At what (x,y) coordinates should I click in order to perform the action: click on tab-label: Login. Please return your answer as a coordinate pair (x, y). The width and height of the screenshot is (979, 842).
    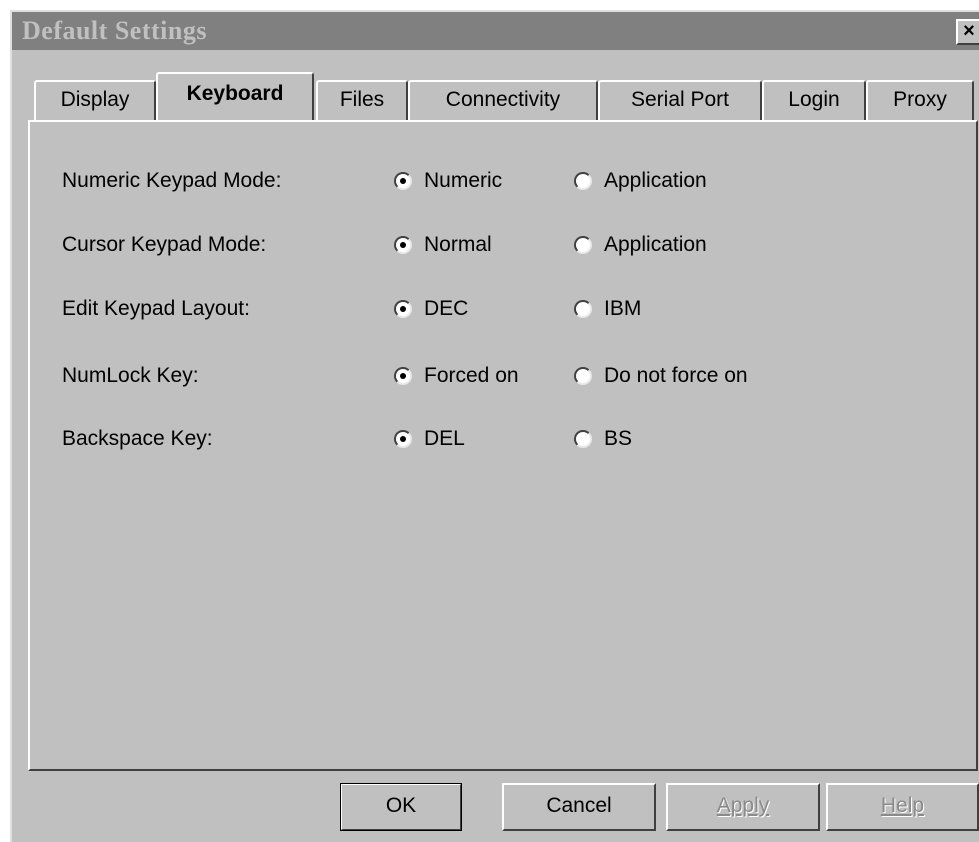
    Looking at the image, I should click on (814, 99).